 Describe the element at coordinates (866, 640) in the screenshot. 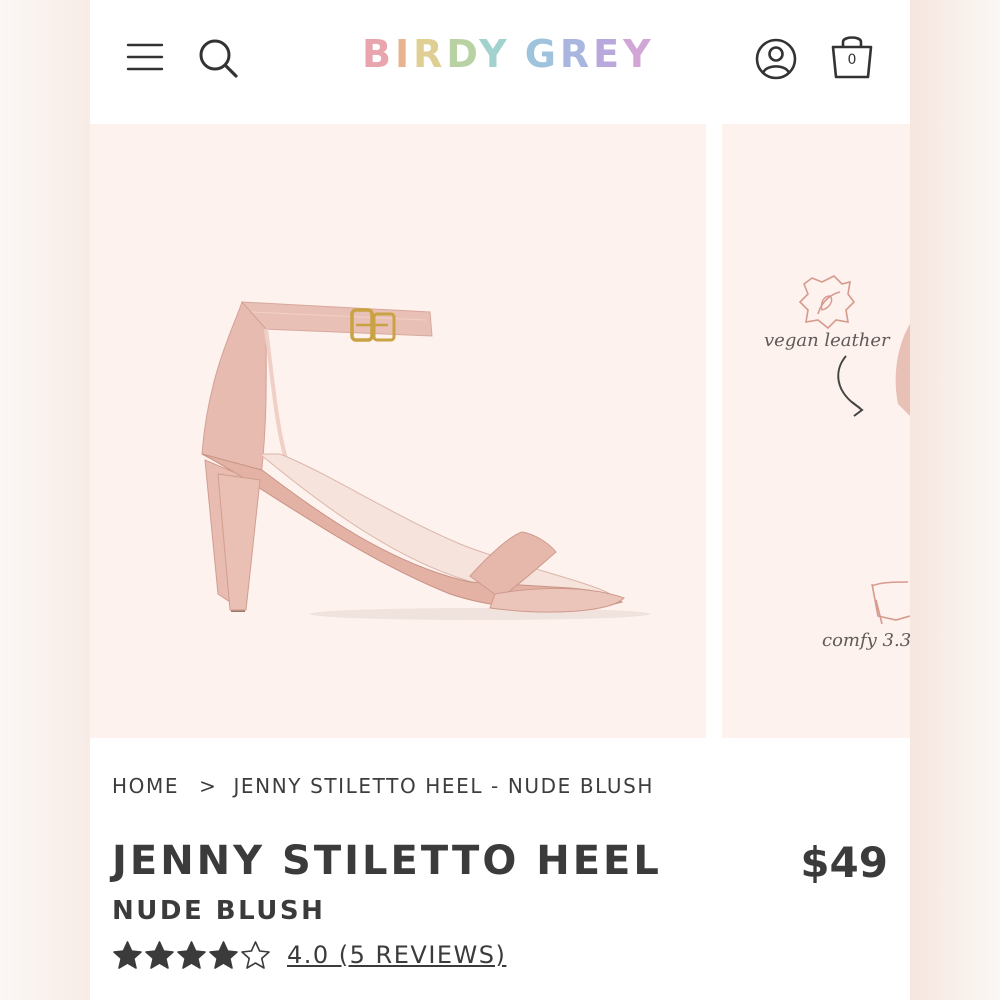

I see `comfy-heel-callout: comfy 3.3'` at that location.